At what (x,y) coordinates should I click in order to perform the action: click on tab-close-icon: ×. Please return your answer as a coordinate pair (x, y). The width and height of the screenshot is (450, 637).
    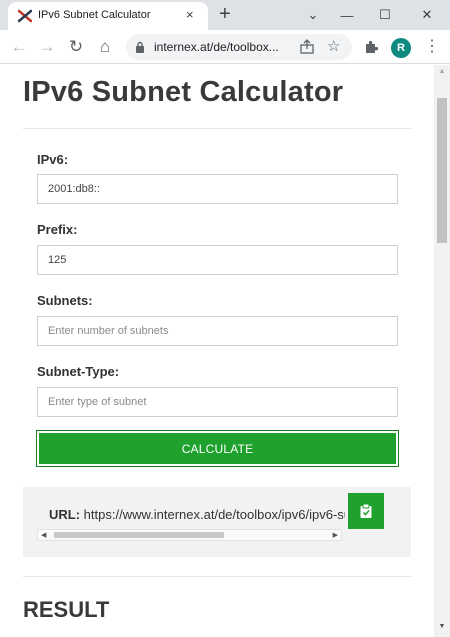
    Looking at the image, I should click on (190, 15).